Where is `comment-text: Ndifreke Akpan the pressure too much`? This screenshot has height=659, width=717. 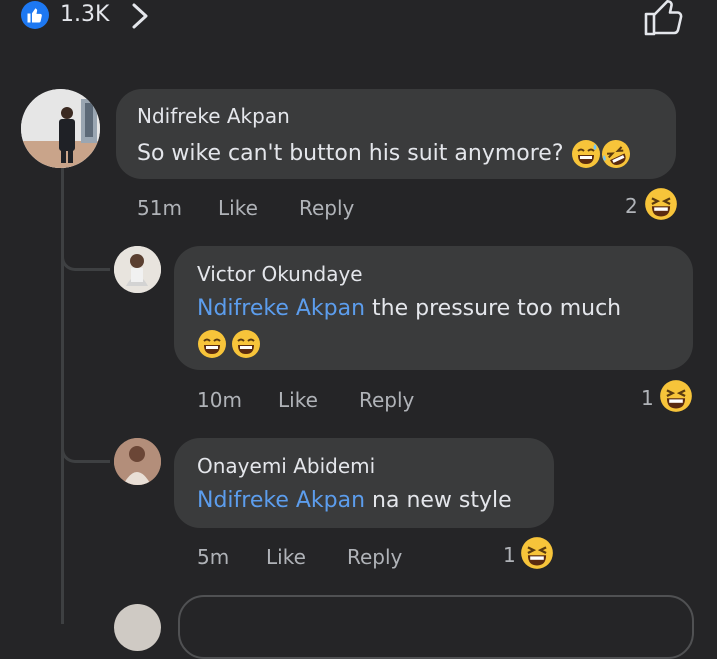
comment-text: Ndifreke Akpan the pressure too much is located at coordinates (409, 308).